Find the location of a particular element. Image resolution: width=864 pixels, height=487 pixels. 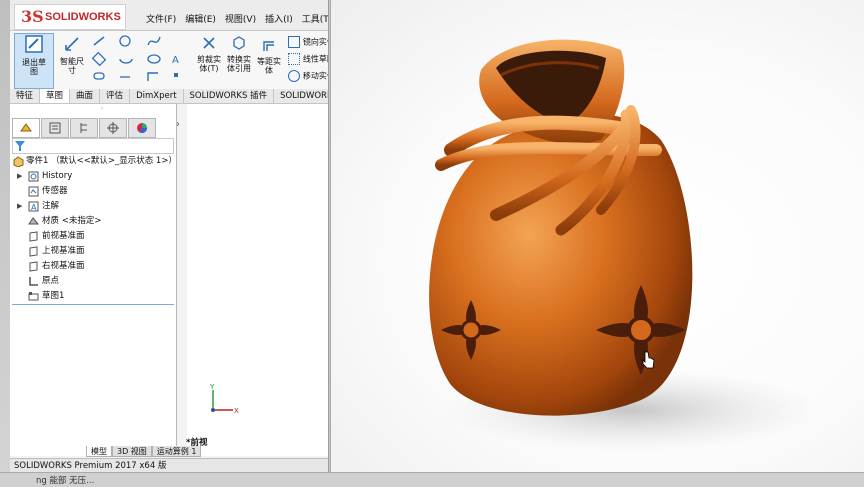

feature-manager-tabs is located at coordinates (84, 128).